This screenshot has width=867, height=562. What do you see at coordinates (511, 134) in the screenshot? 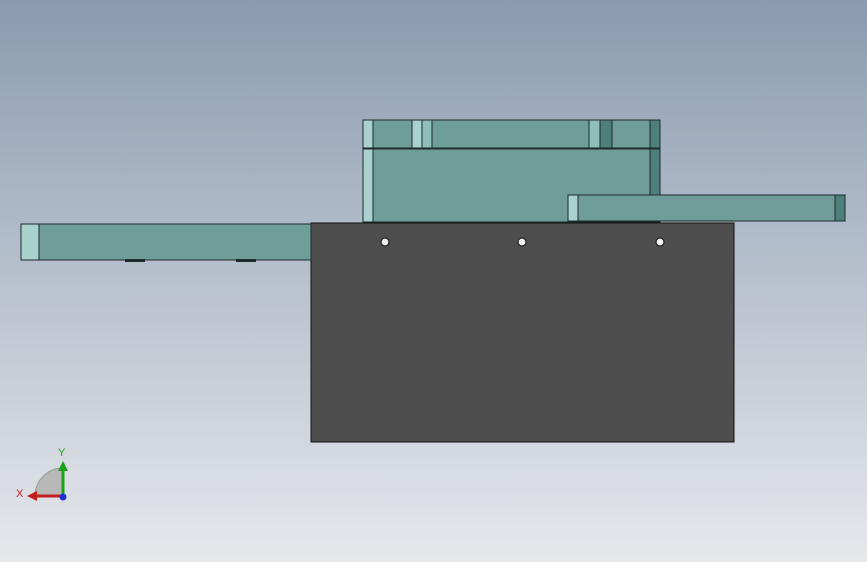
I see `top-lid` at bounding box center [511, 134].